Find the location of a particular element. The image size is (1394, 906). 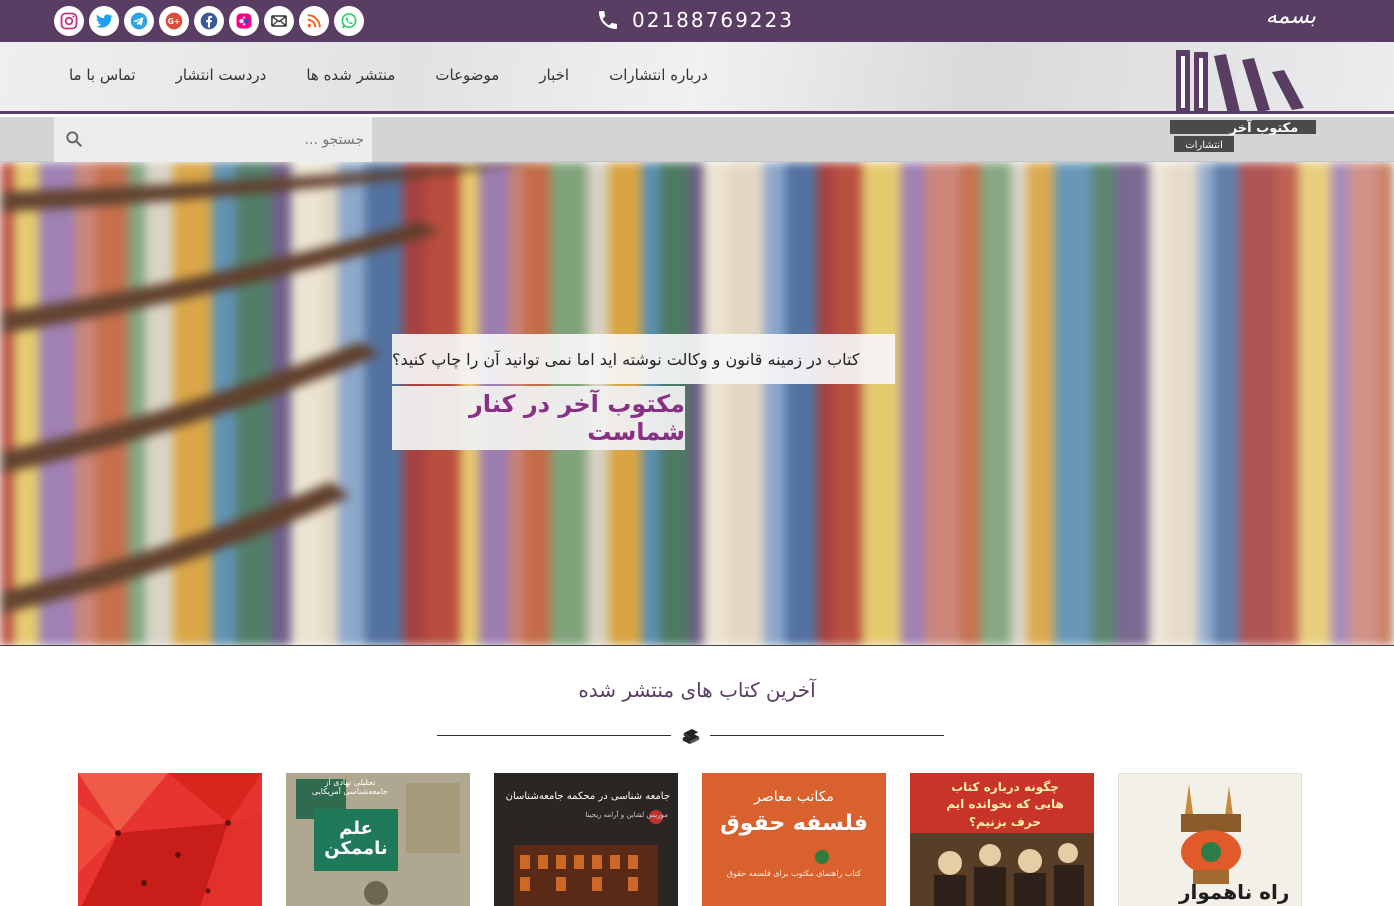

book-note: کتاب راهنمای مکتوب برای فلسفه حقوق is located at coordinates (794, 873).